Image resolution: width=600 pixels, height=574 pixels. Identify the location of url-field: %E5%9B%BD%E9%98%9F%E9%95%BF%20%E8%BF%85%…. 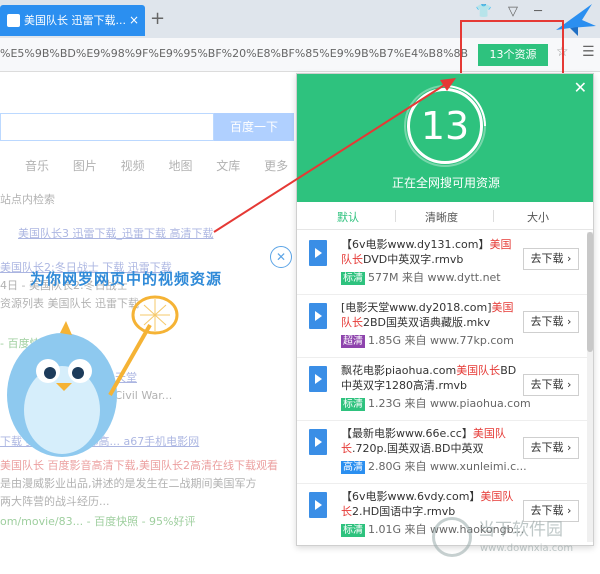
(235, 53).